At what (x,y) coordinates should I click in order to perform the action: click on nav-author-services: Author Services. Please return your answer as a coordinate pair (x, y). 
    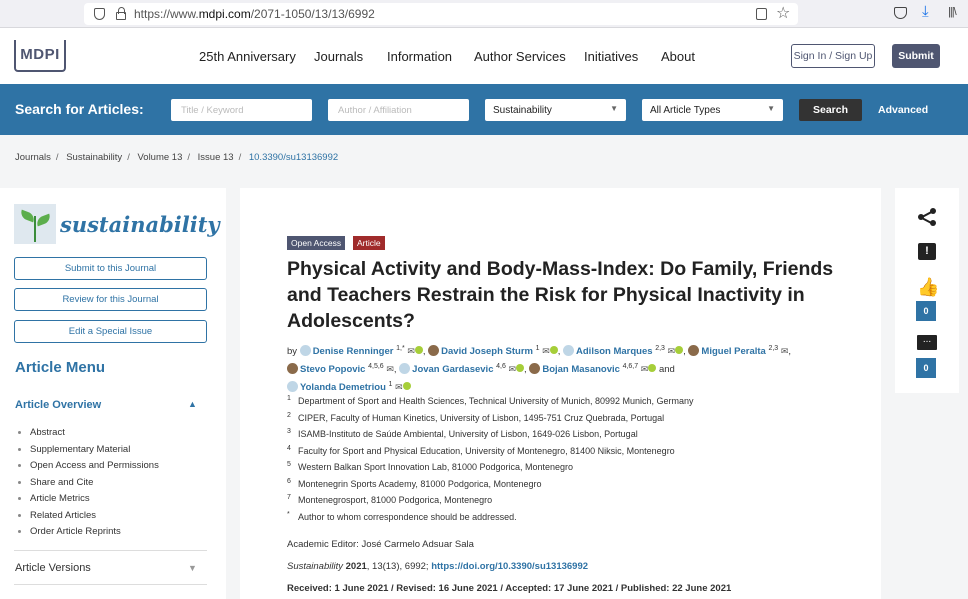
    Looking at the image, I should click on (520, 56).